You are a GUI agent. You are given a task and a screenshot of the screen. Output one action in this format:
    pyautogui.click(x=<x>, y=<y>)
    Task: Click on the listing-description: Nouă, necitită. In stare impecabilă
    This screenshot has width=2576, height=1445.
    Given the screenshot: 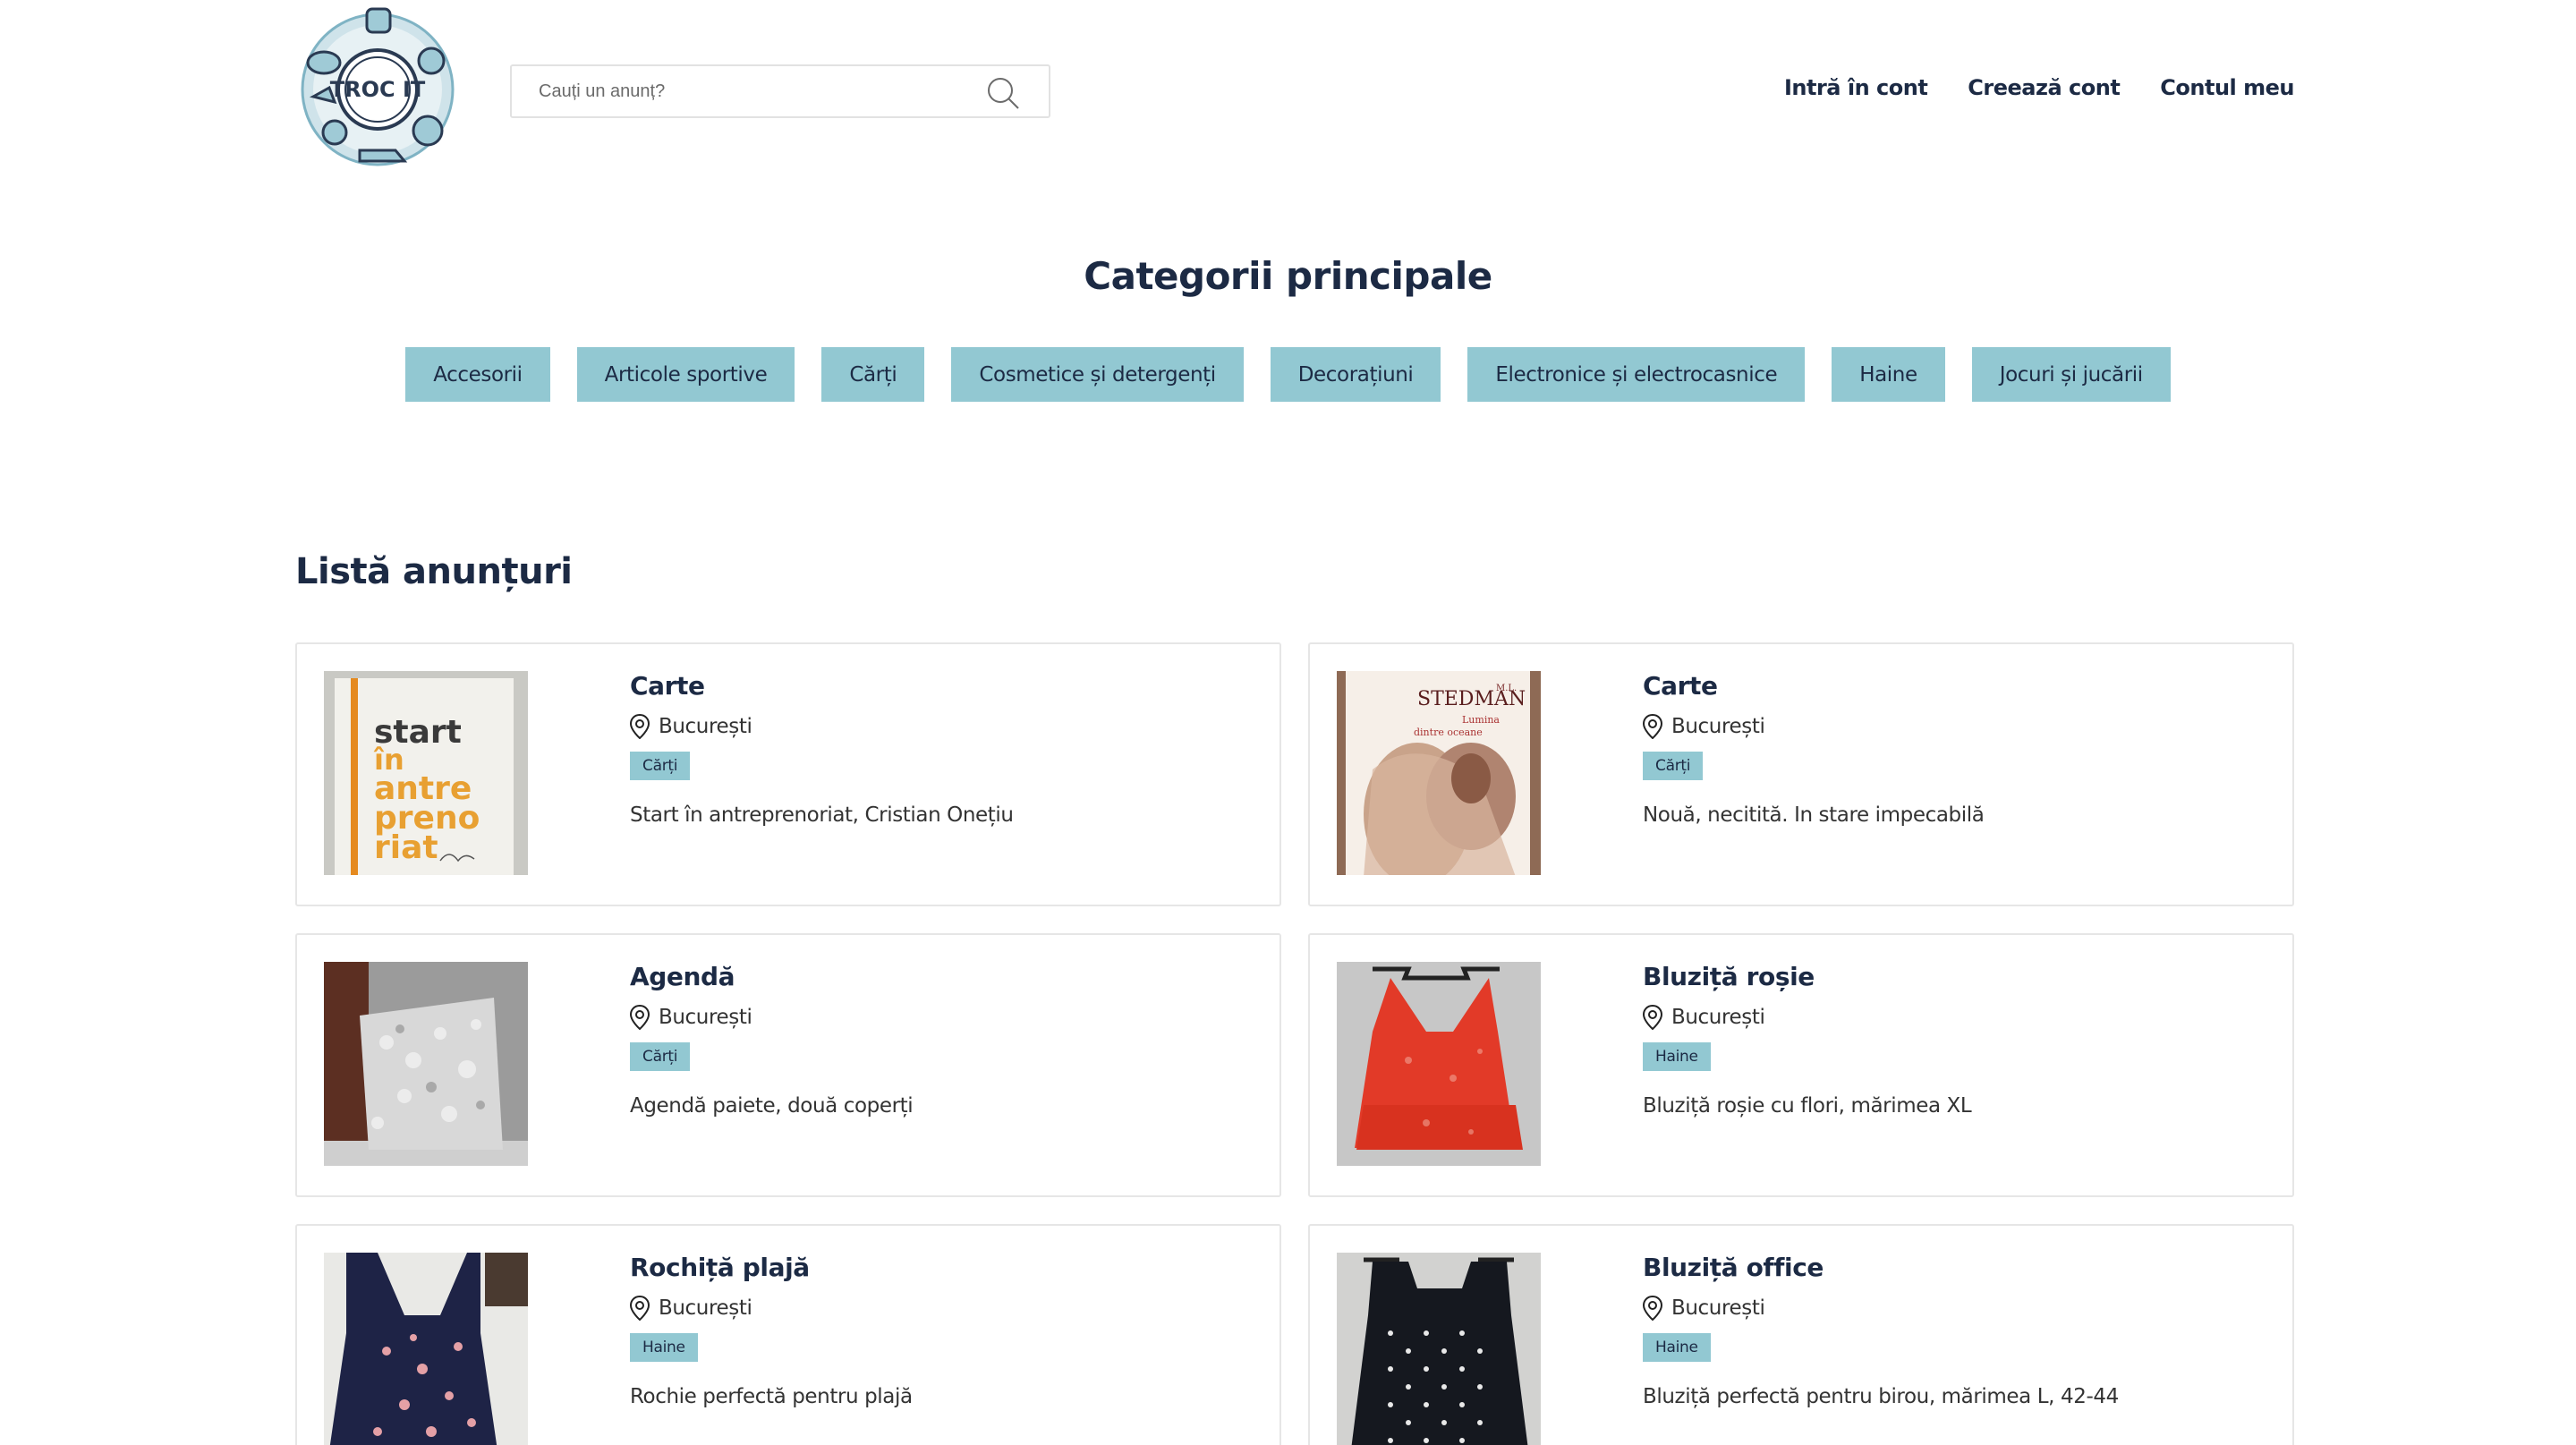 What is the action you would take?
    pyautogui.click(x=1814, y=815)
    